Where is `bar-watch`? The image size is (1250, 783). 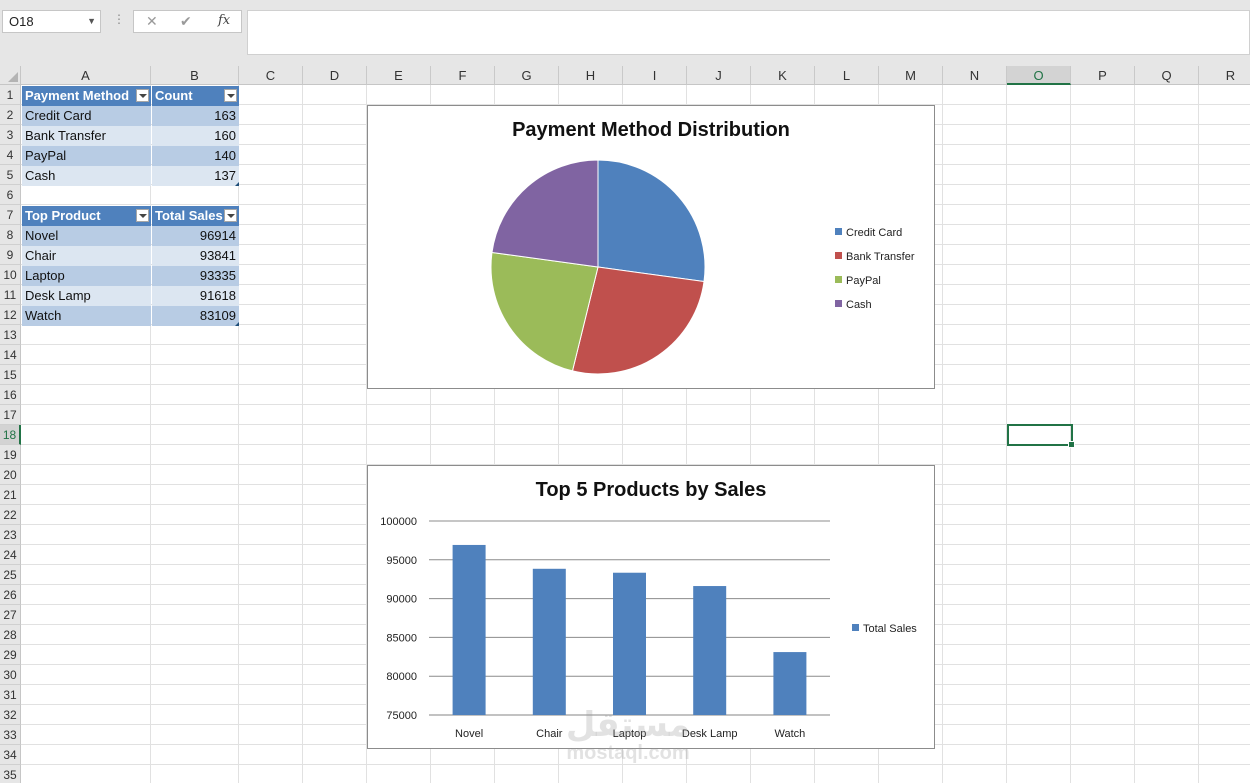 bar-watch is located at coordinates (790, 683).